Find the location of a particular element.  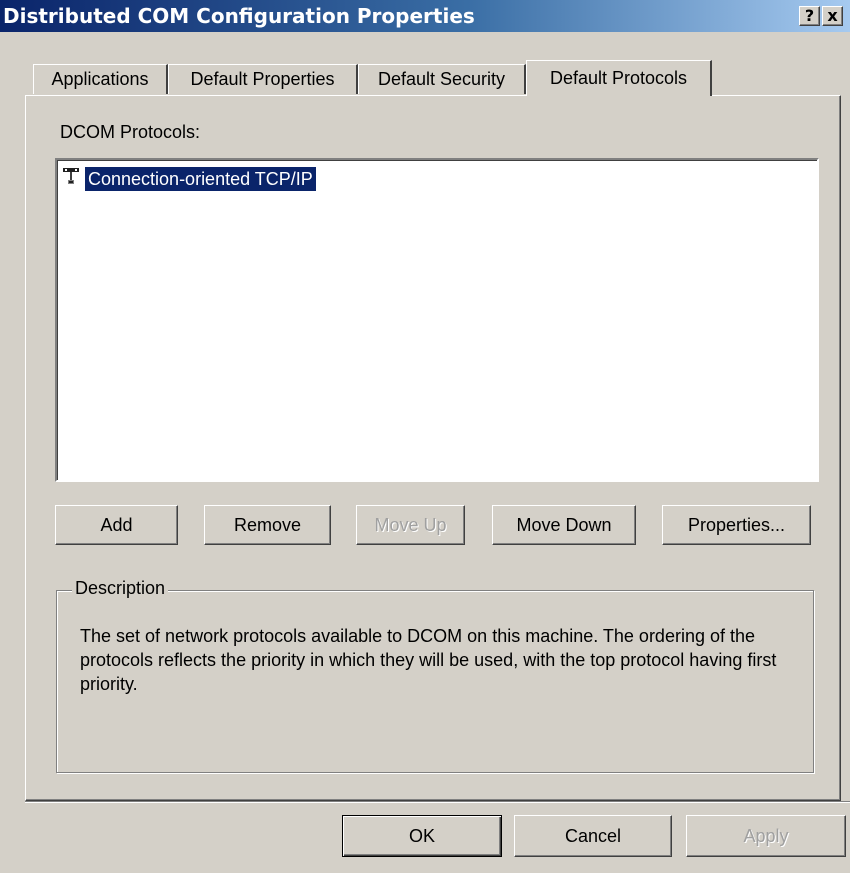

remove-button: Remove is located at coordinates (267, 525).